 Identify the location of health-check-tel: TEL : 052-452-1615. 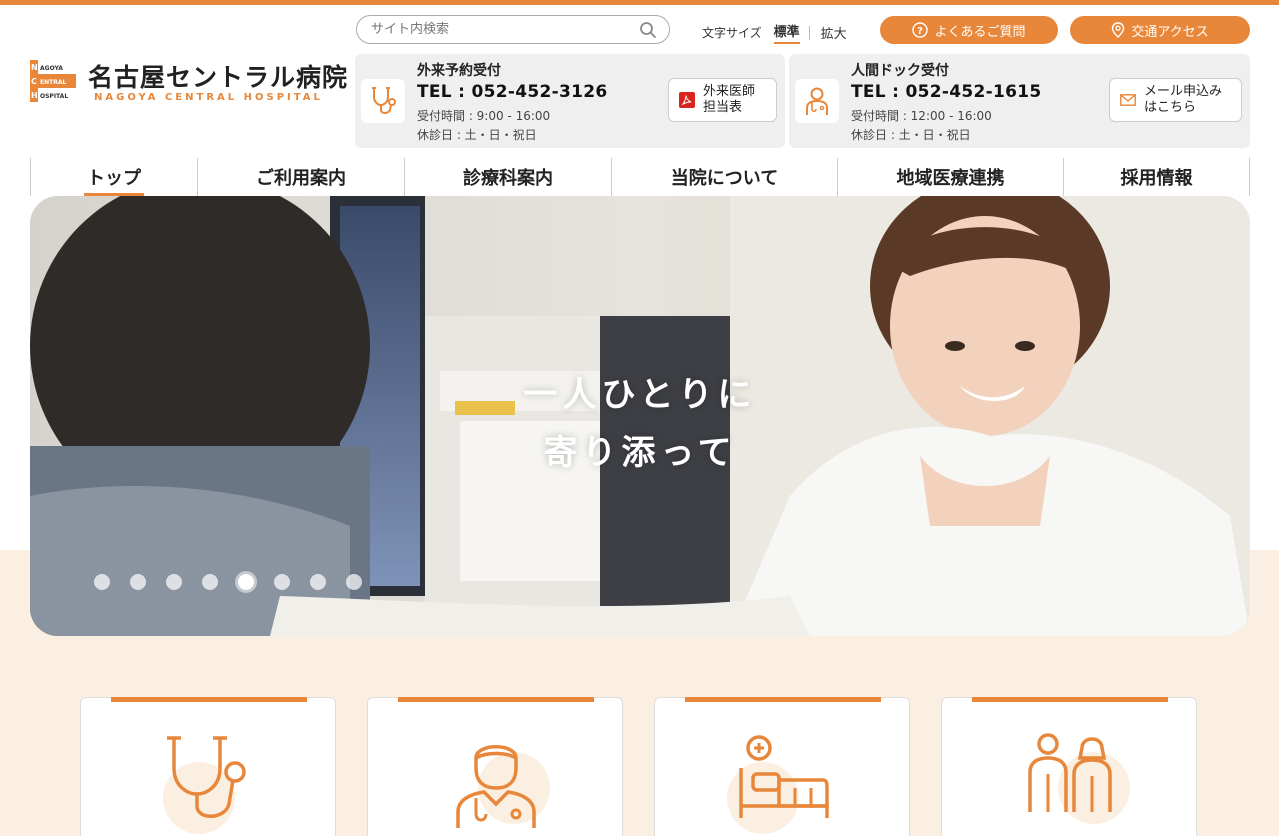
(946, 92).